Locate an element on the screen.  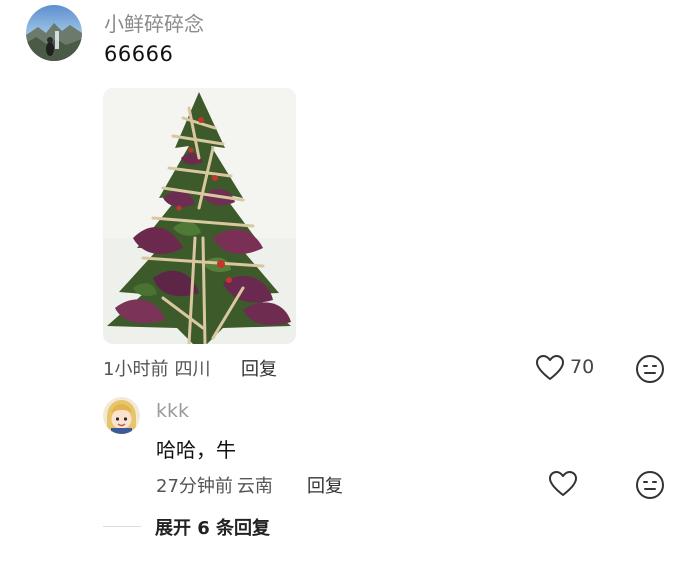
reply-button: 回复 is located at coordinates (259, 368).